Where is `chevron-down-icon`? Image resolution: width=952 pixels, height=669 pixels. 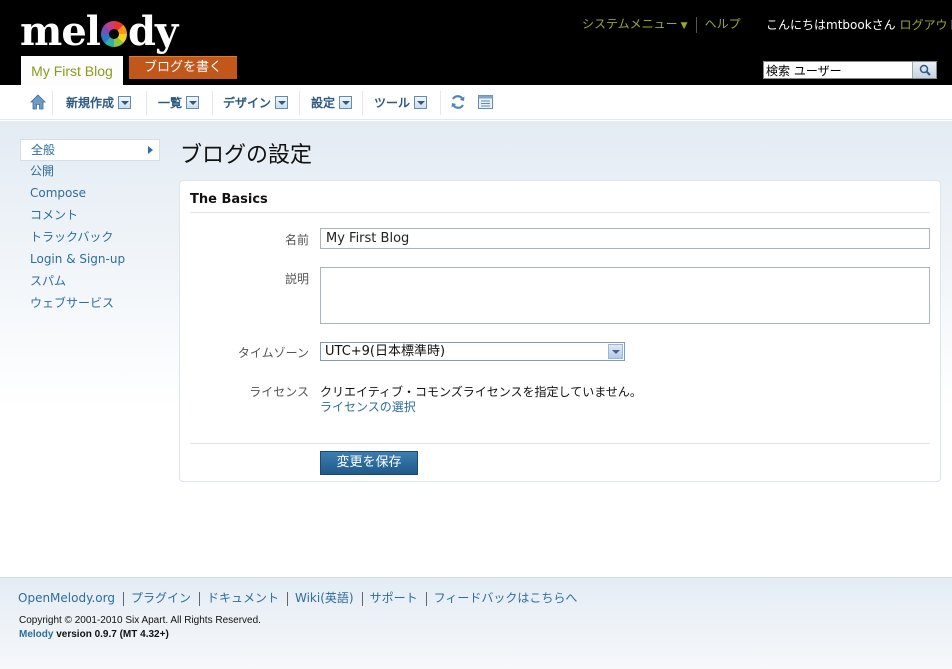
chevron-down-icon is located at coordinates (615, 351).